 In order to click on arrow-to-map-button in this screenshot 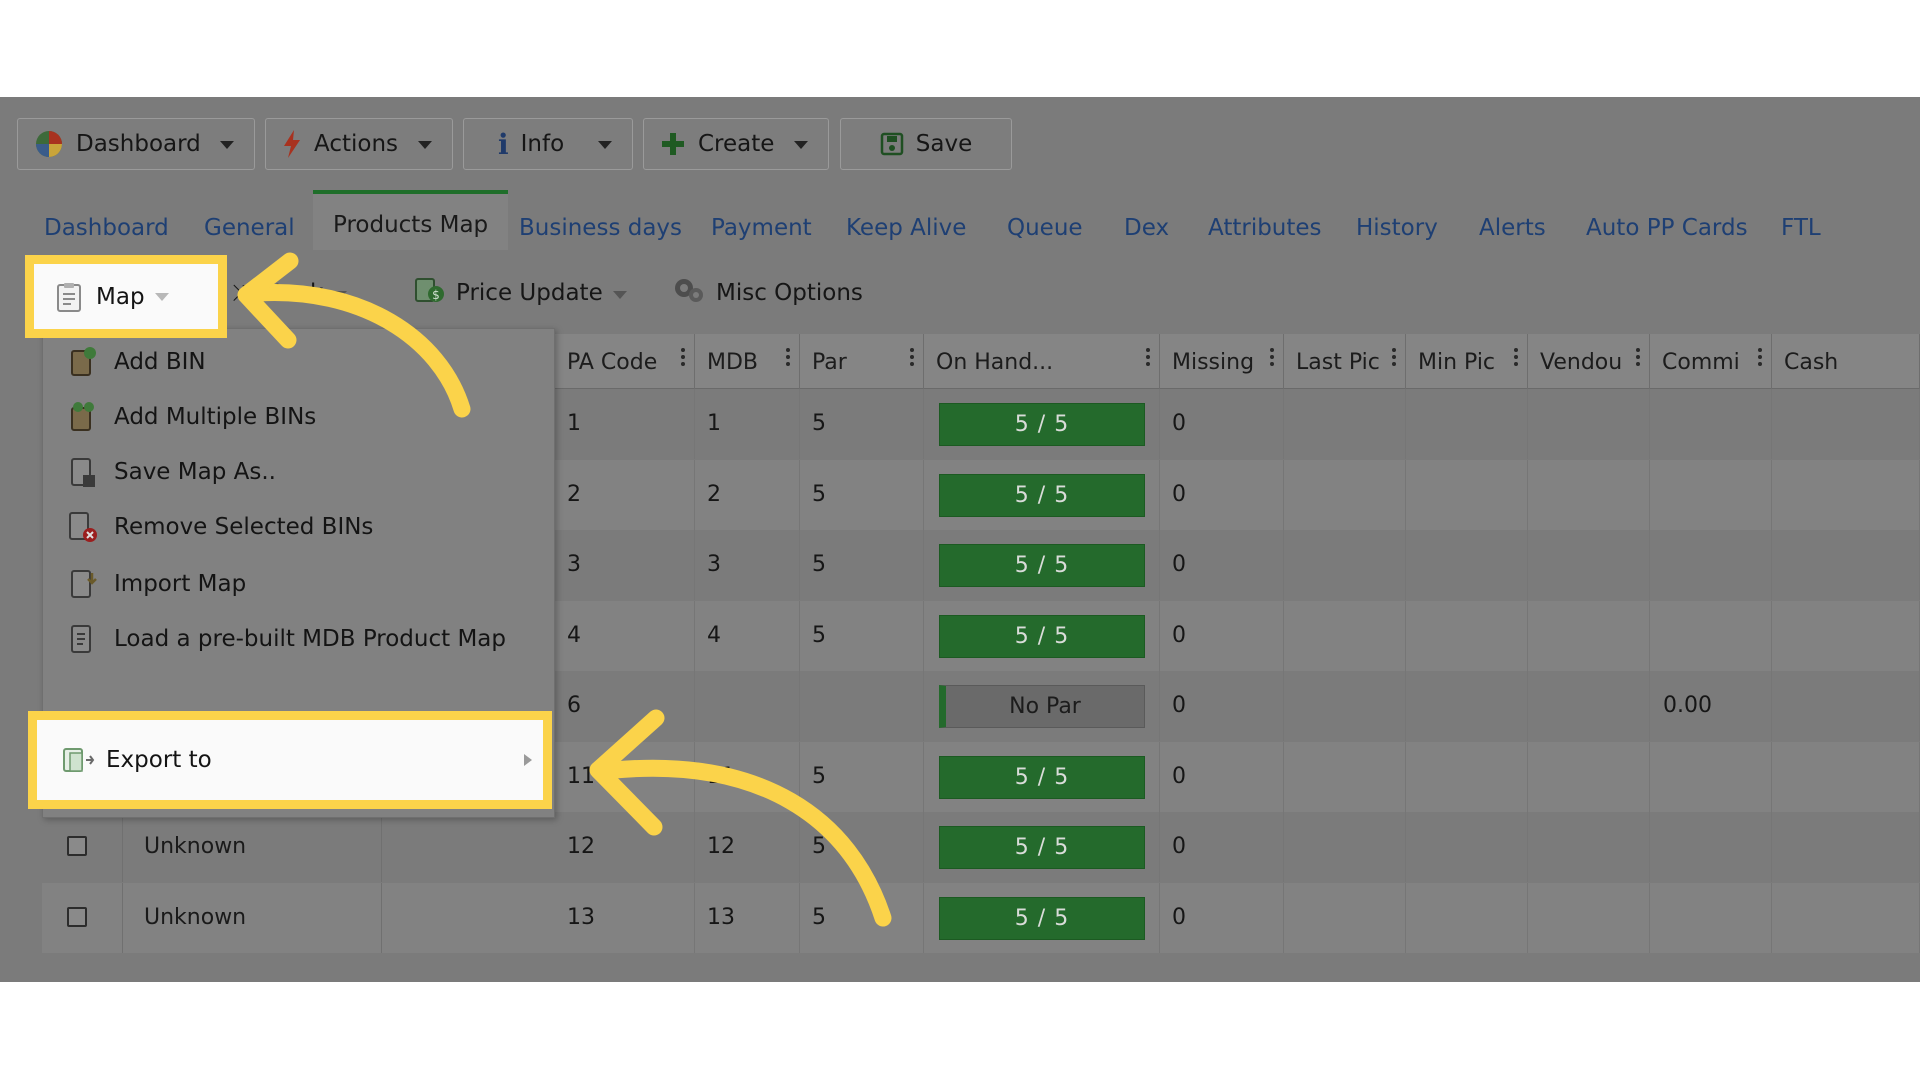, I will do `click(360, 351)`.